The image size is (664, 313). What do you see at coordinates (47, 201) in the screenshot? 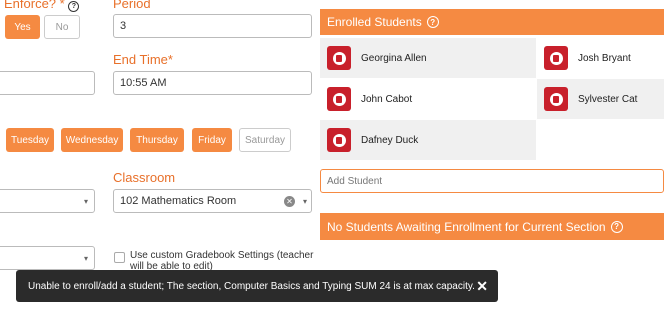
I see `left-select: ▾` at bounding box center [47, 201].